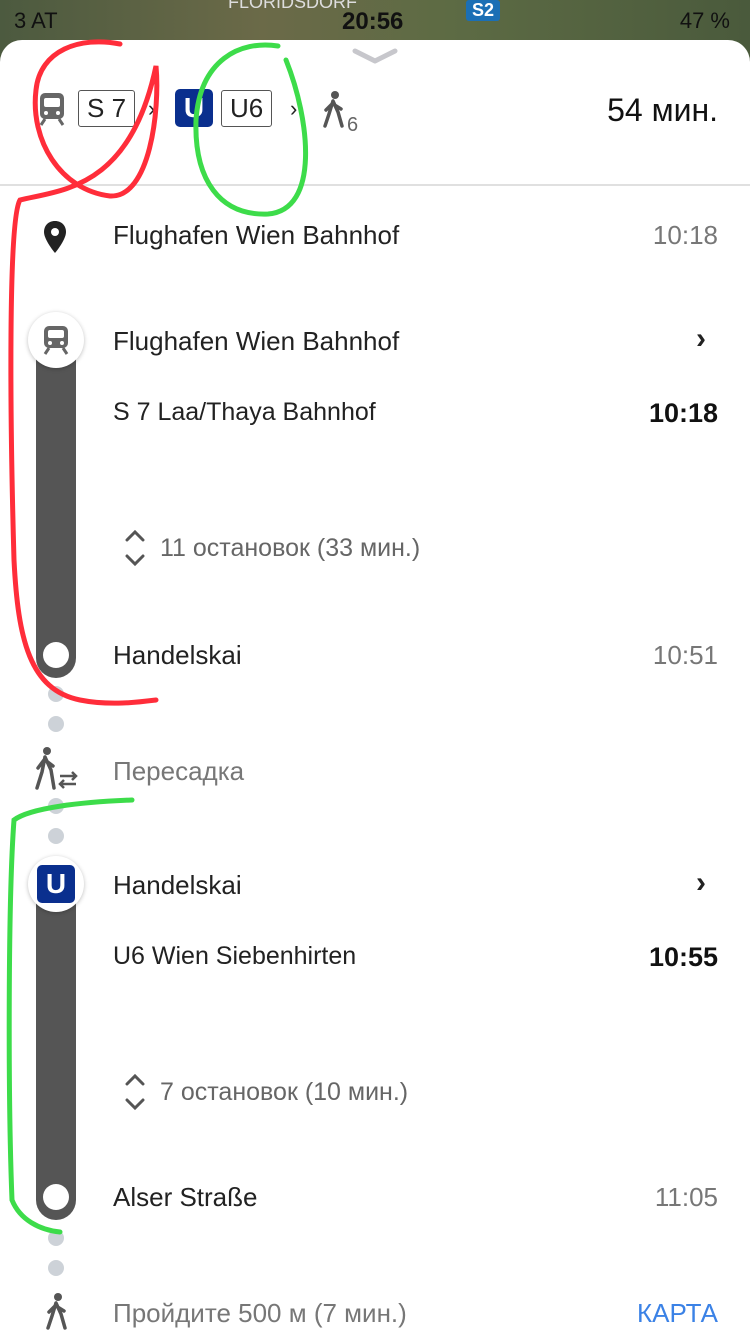 The height and width of the screenshot is (1334, 750). Describe the element at coordinates (185, 1197) in the screenshot. I see `leg2-alight-stop: Alser Straße` at that location.